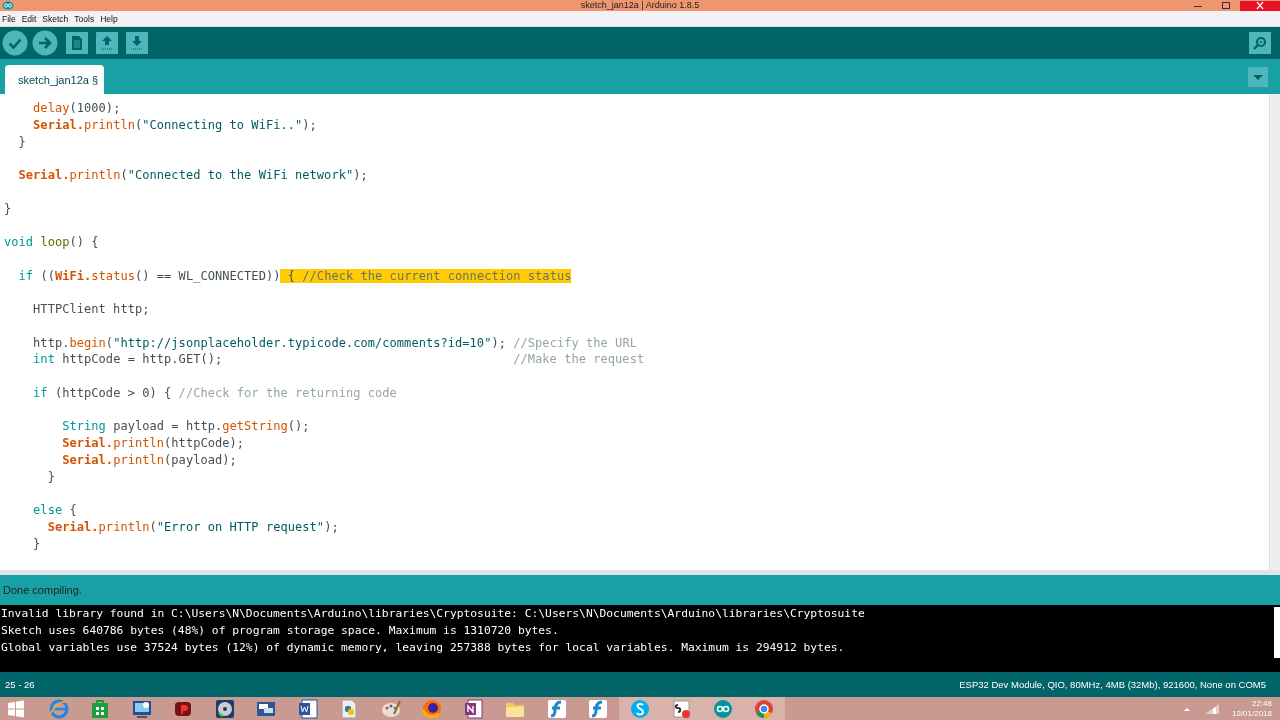  Describe the element at coordinates (113, 275) in the screenshot. I see `code-method: status` at that location.